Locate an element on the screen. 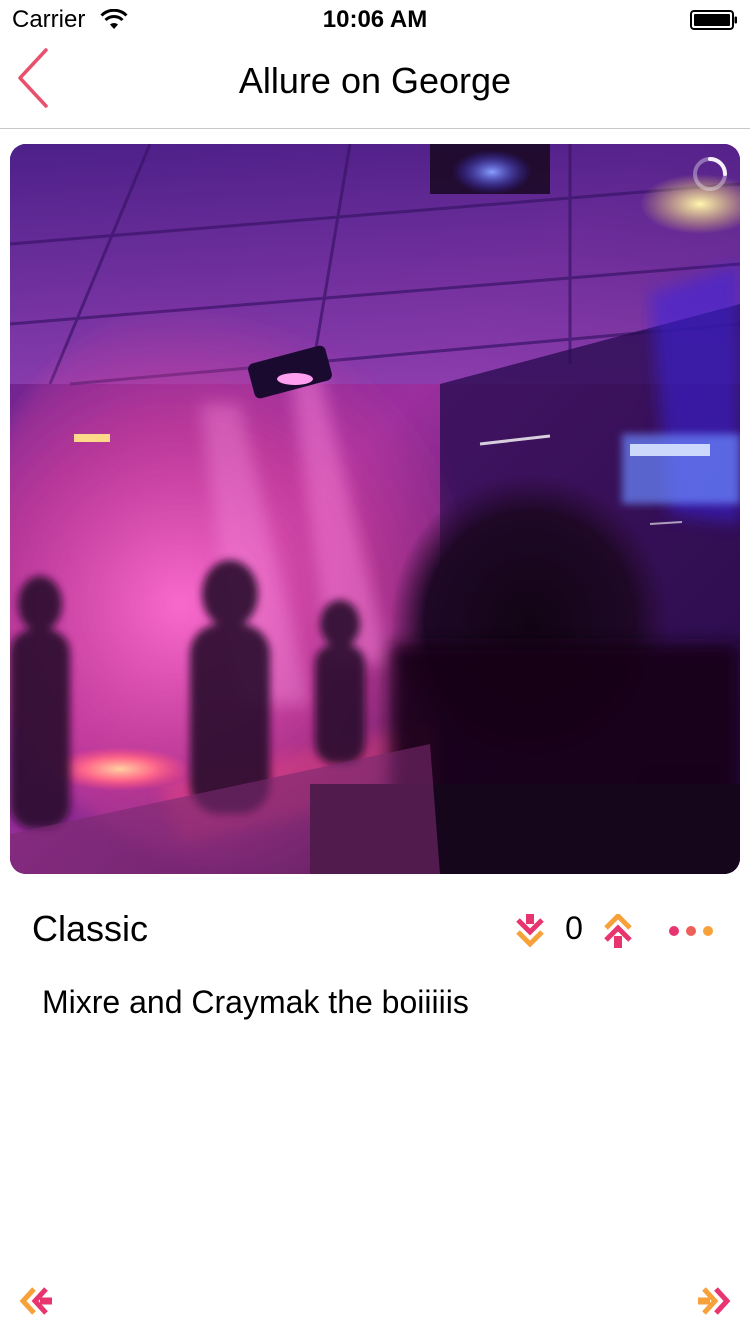 This screenshot has height=1334, width=750. more-options-button is located at coordinates (692, 931).